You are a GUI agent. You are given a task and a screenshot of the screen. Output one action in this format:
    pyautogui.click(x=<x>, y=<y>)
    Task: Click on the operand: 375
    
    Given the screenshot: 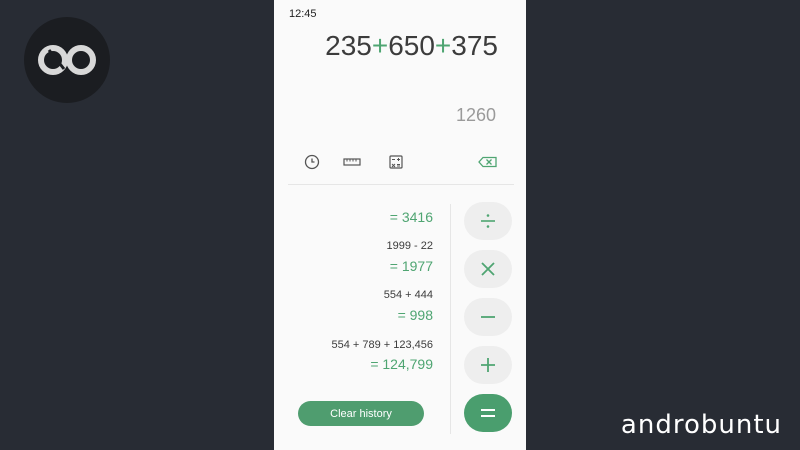 What is the action you would take?
    pyautogui.click(x=474, y=45)
    